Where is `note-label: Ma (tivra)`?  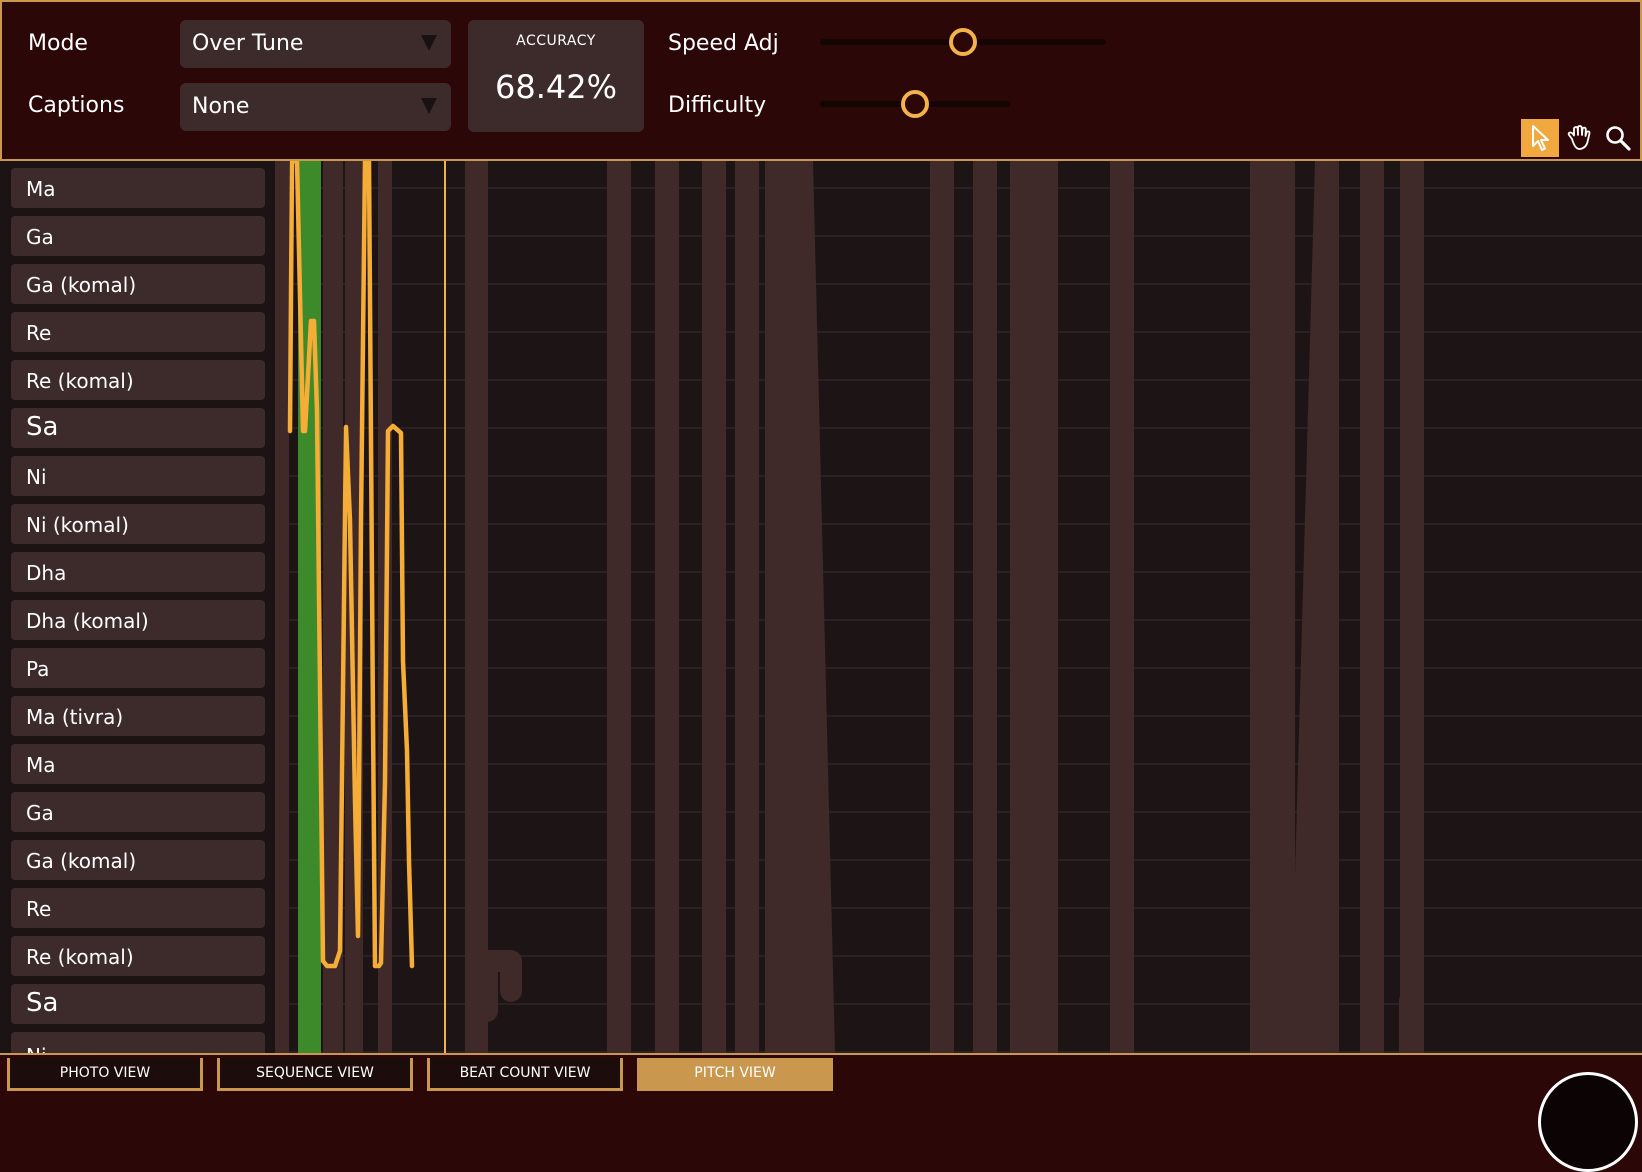
note-label: Ma (tivra) is located at coordinates (75, 717).